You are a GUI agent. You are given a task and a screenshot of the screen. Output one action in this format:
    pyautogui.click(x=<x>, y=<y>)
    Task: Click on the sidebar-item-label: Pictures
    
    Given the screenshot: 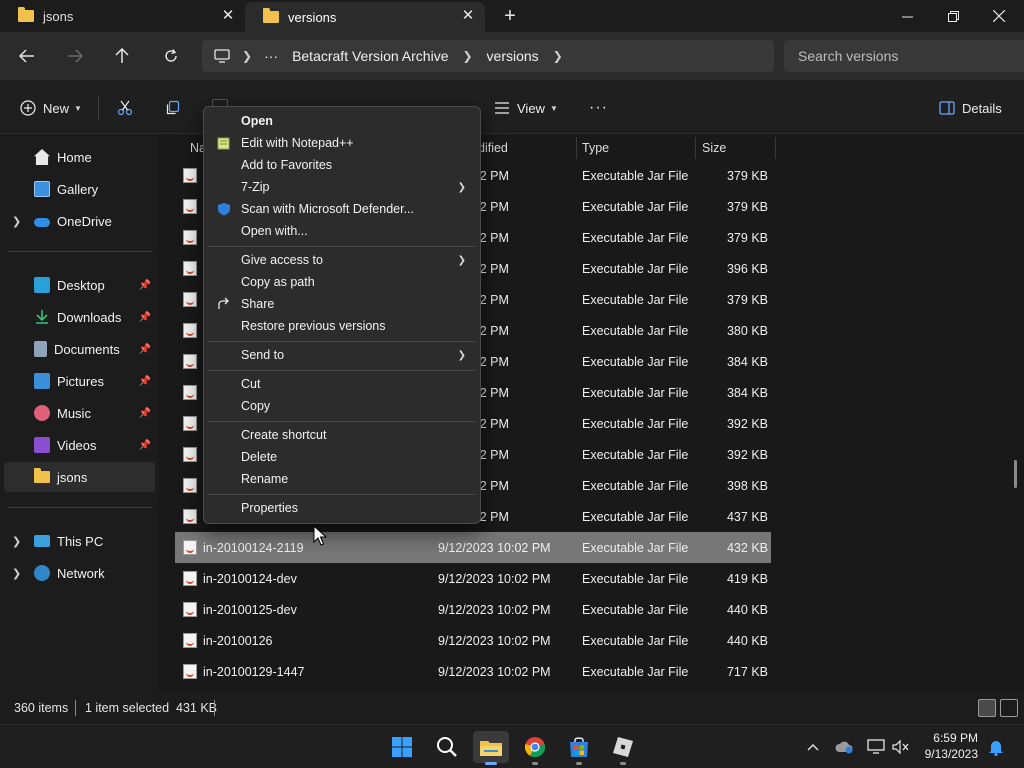 What is the action you would take?
    pyautogui.click(x=80, y=381)
    